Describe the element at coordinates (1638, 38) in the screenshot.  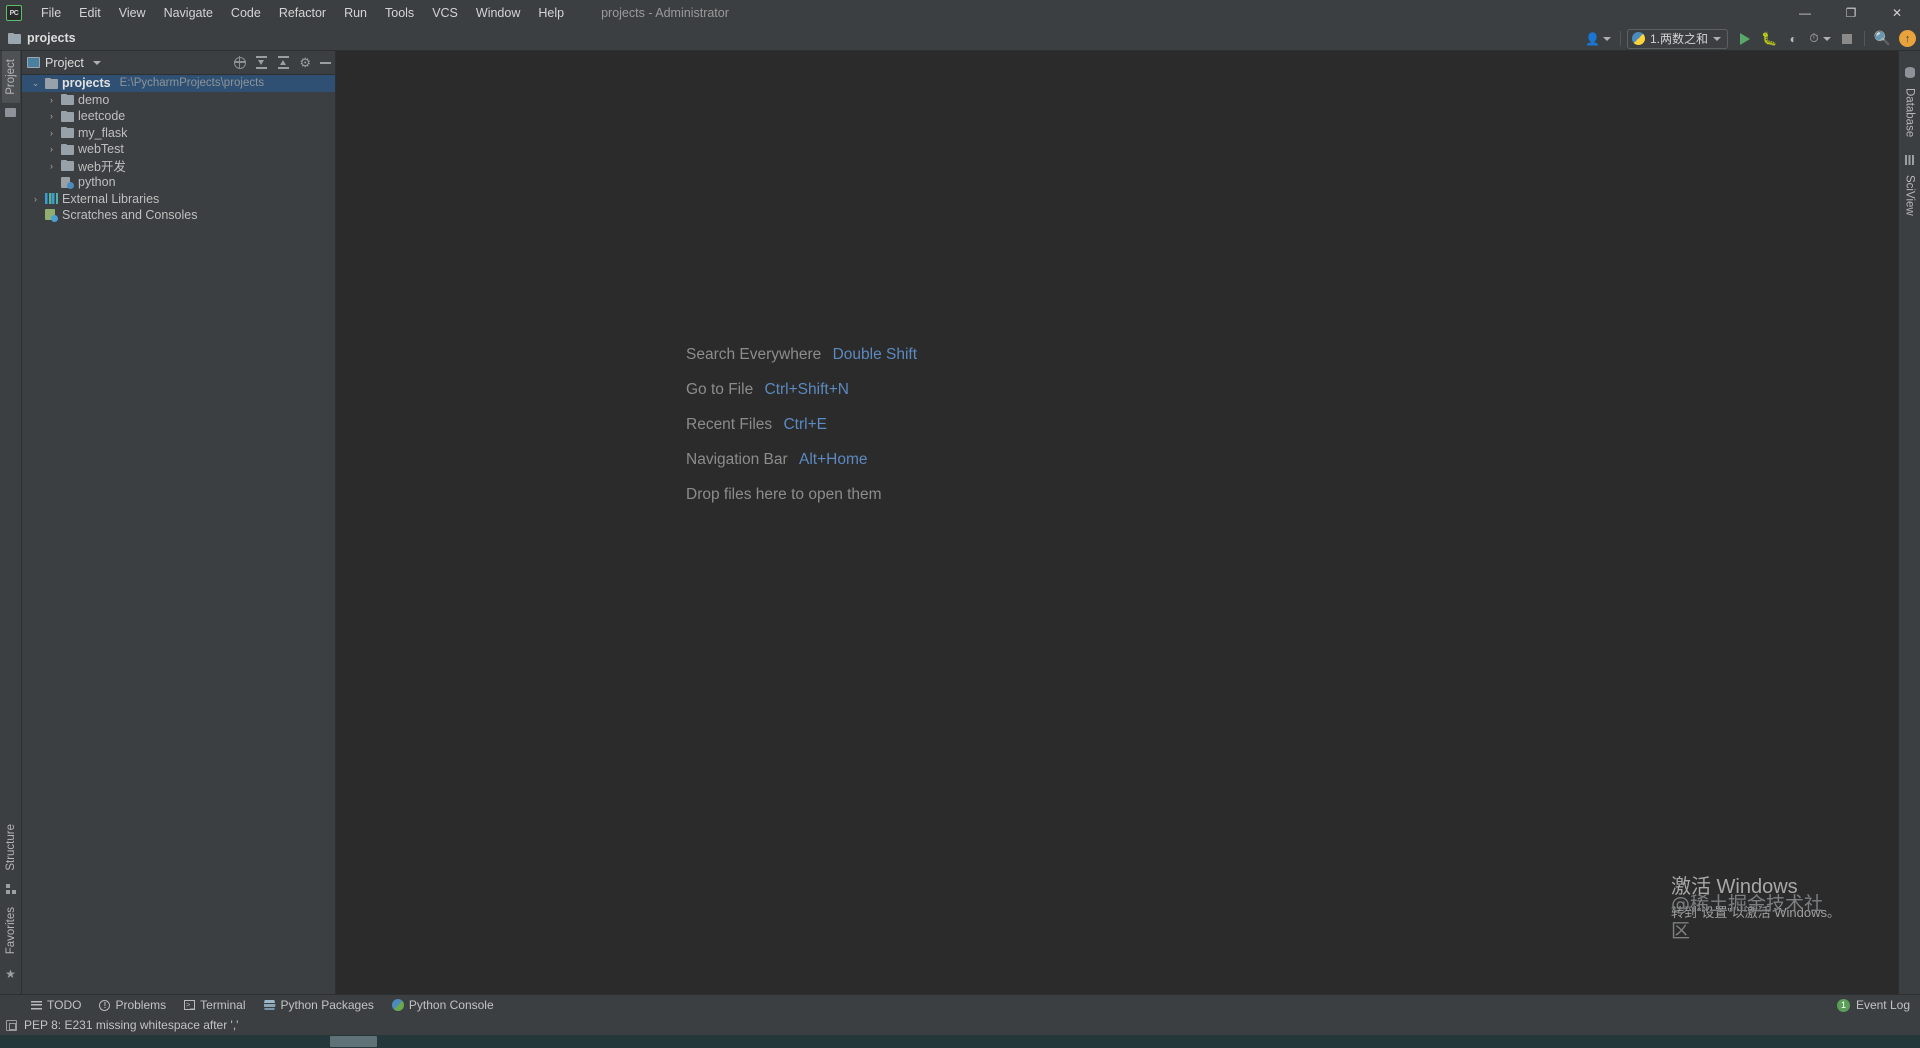
I see `python-icon` at that location.